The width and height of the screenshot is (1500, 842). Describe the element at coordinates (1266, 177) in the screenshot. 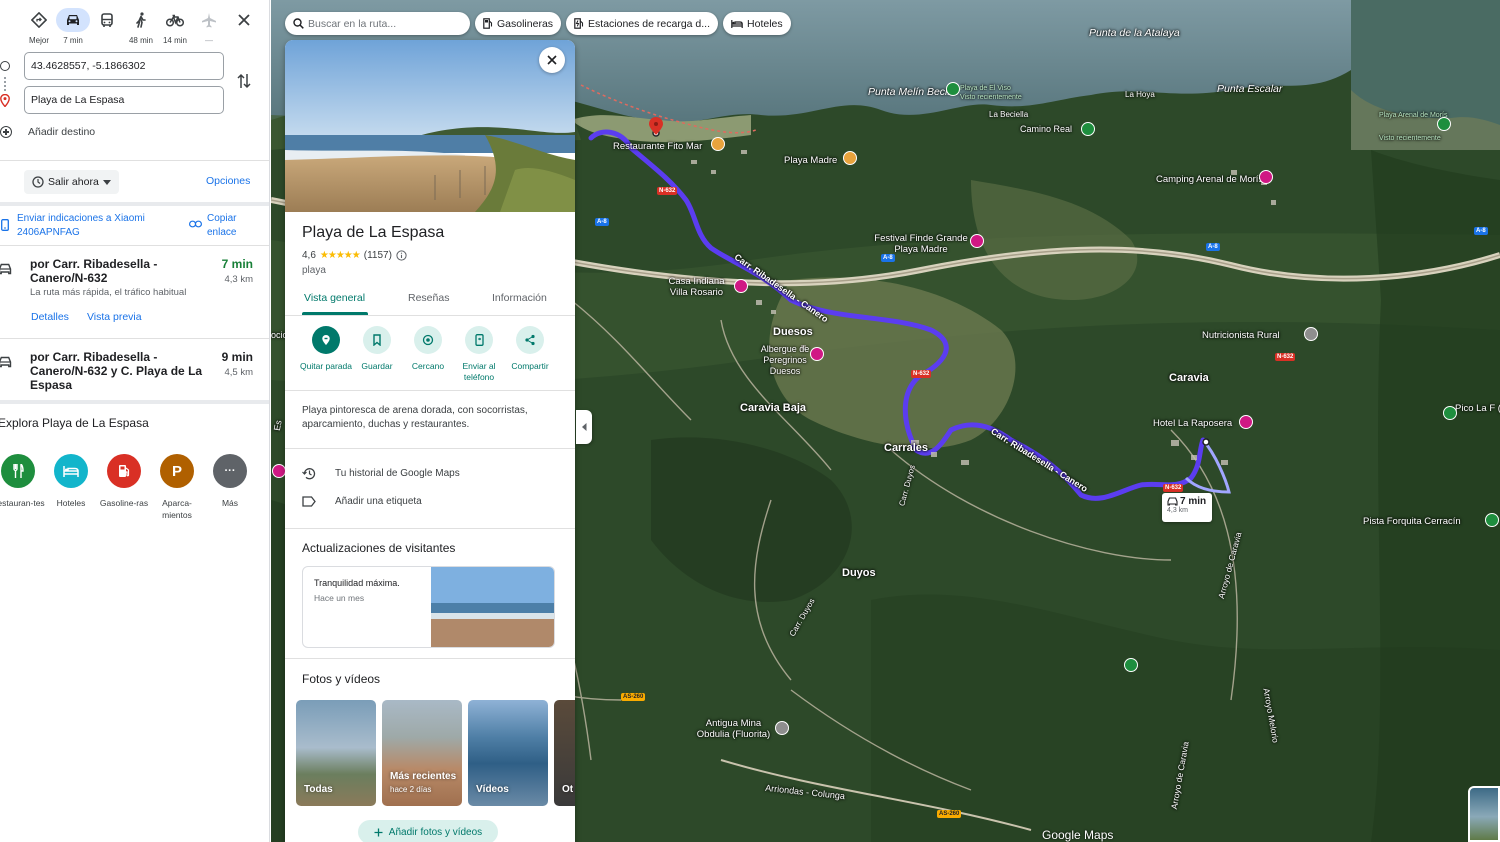

I see `camping-pin-icon` at that location.